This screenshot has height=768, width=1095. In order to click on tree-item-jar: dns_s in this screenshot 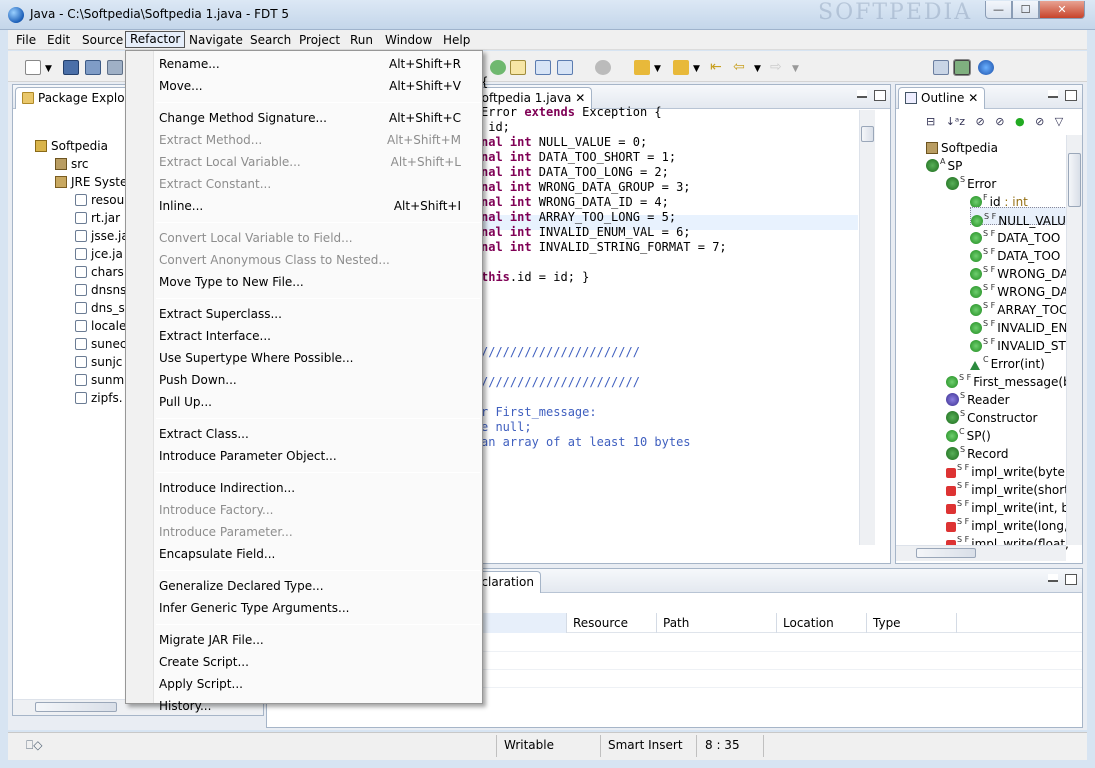, I will do `click(100, 308)`.